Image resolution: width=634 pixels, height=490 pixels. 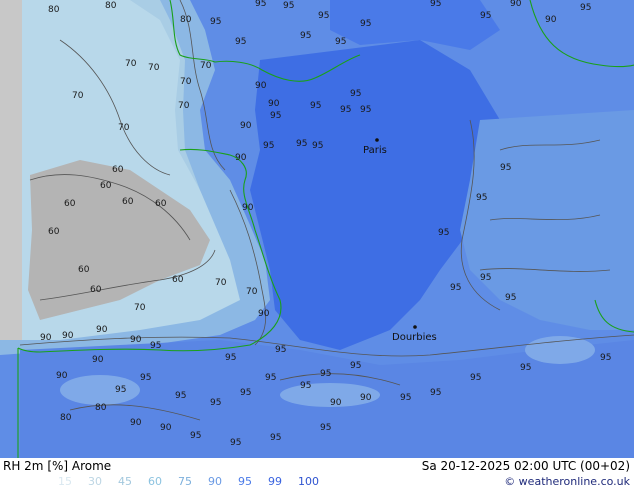 What do you see at coordinates (95, 481) in the screenshot?
I see `legend-item: 30` at bounding box center [95, 481].